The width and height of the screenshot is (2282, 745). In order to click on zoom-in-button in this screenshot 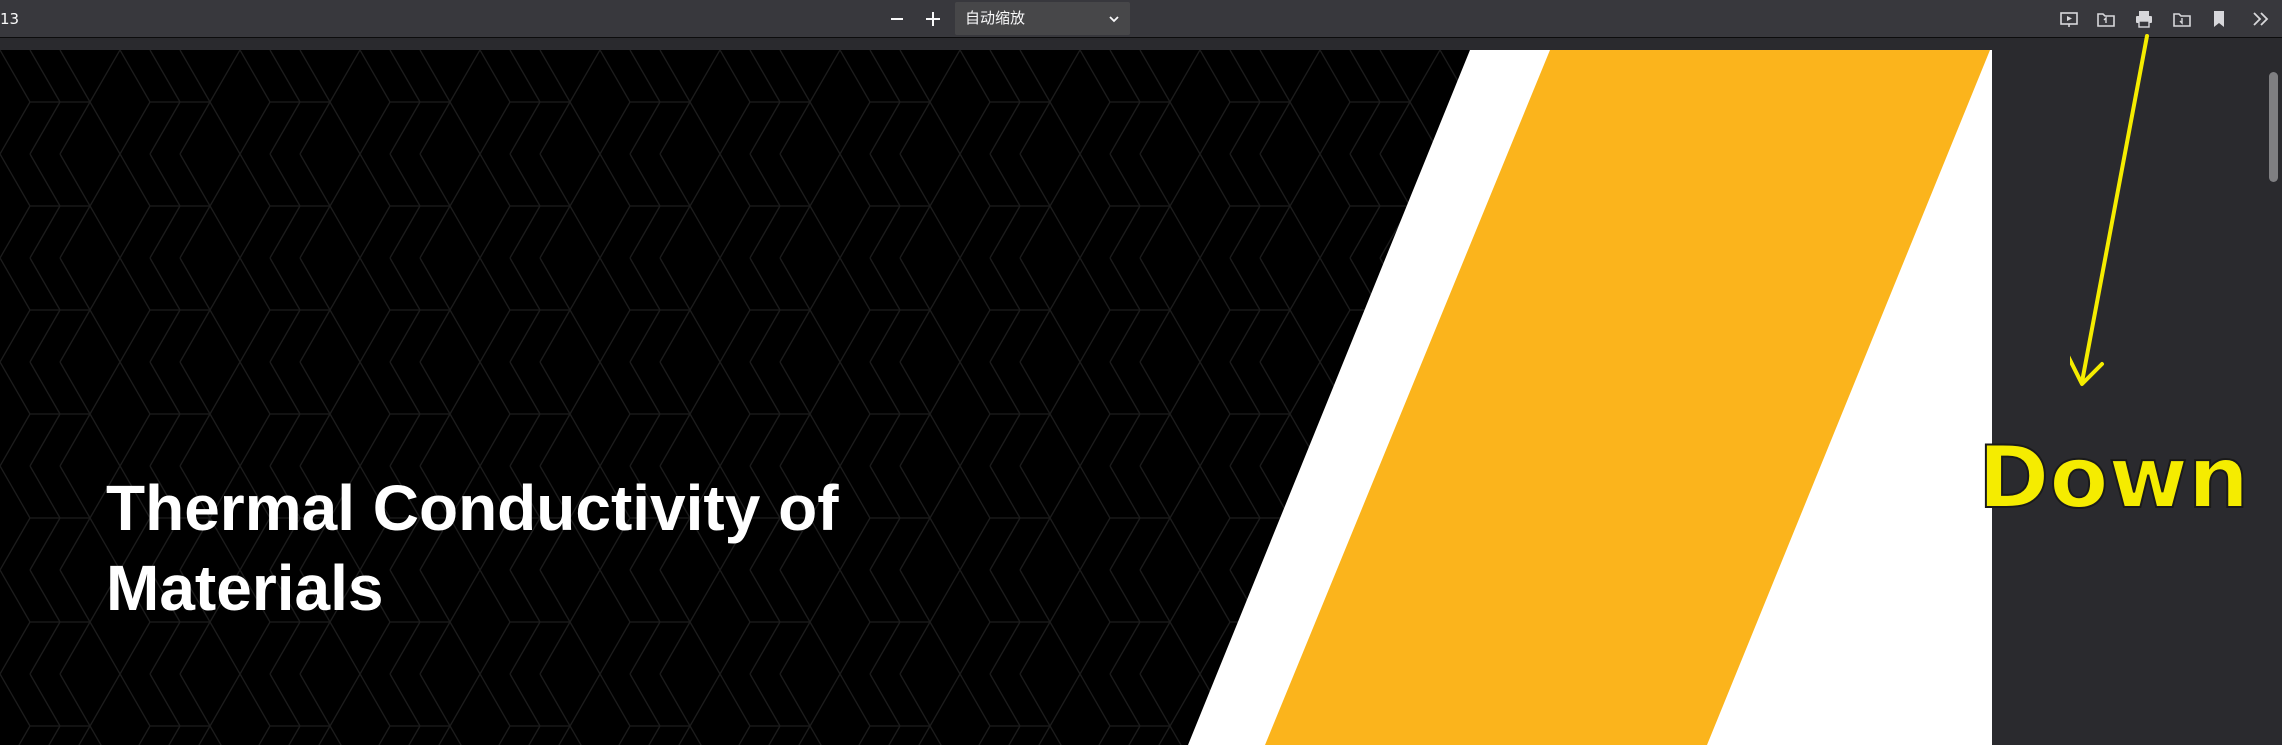, I will do `click(933, 19)`.